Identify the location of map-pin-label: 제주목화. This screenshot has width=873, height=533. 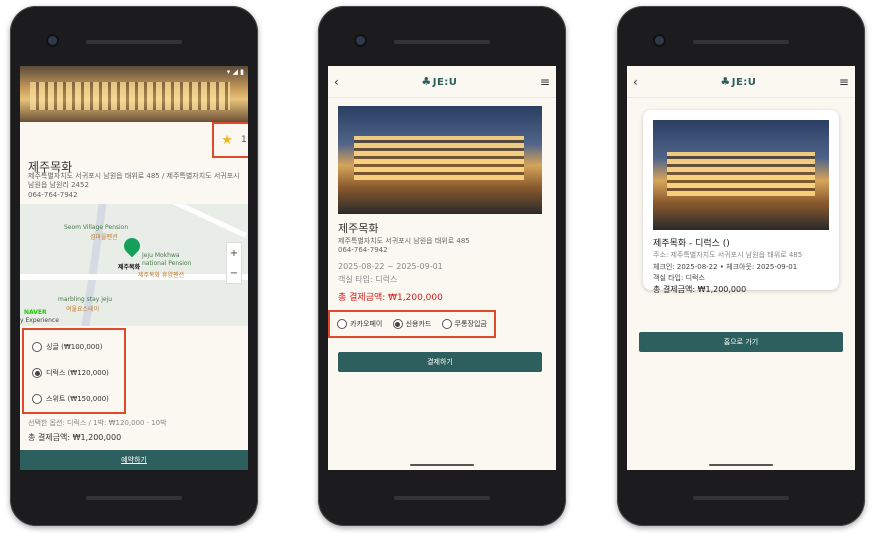
(129, 267).